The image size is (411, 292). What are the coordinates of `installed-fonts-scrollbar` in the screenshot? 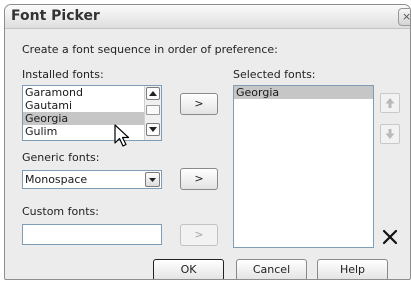 It's located at (152, 113).